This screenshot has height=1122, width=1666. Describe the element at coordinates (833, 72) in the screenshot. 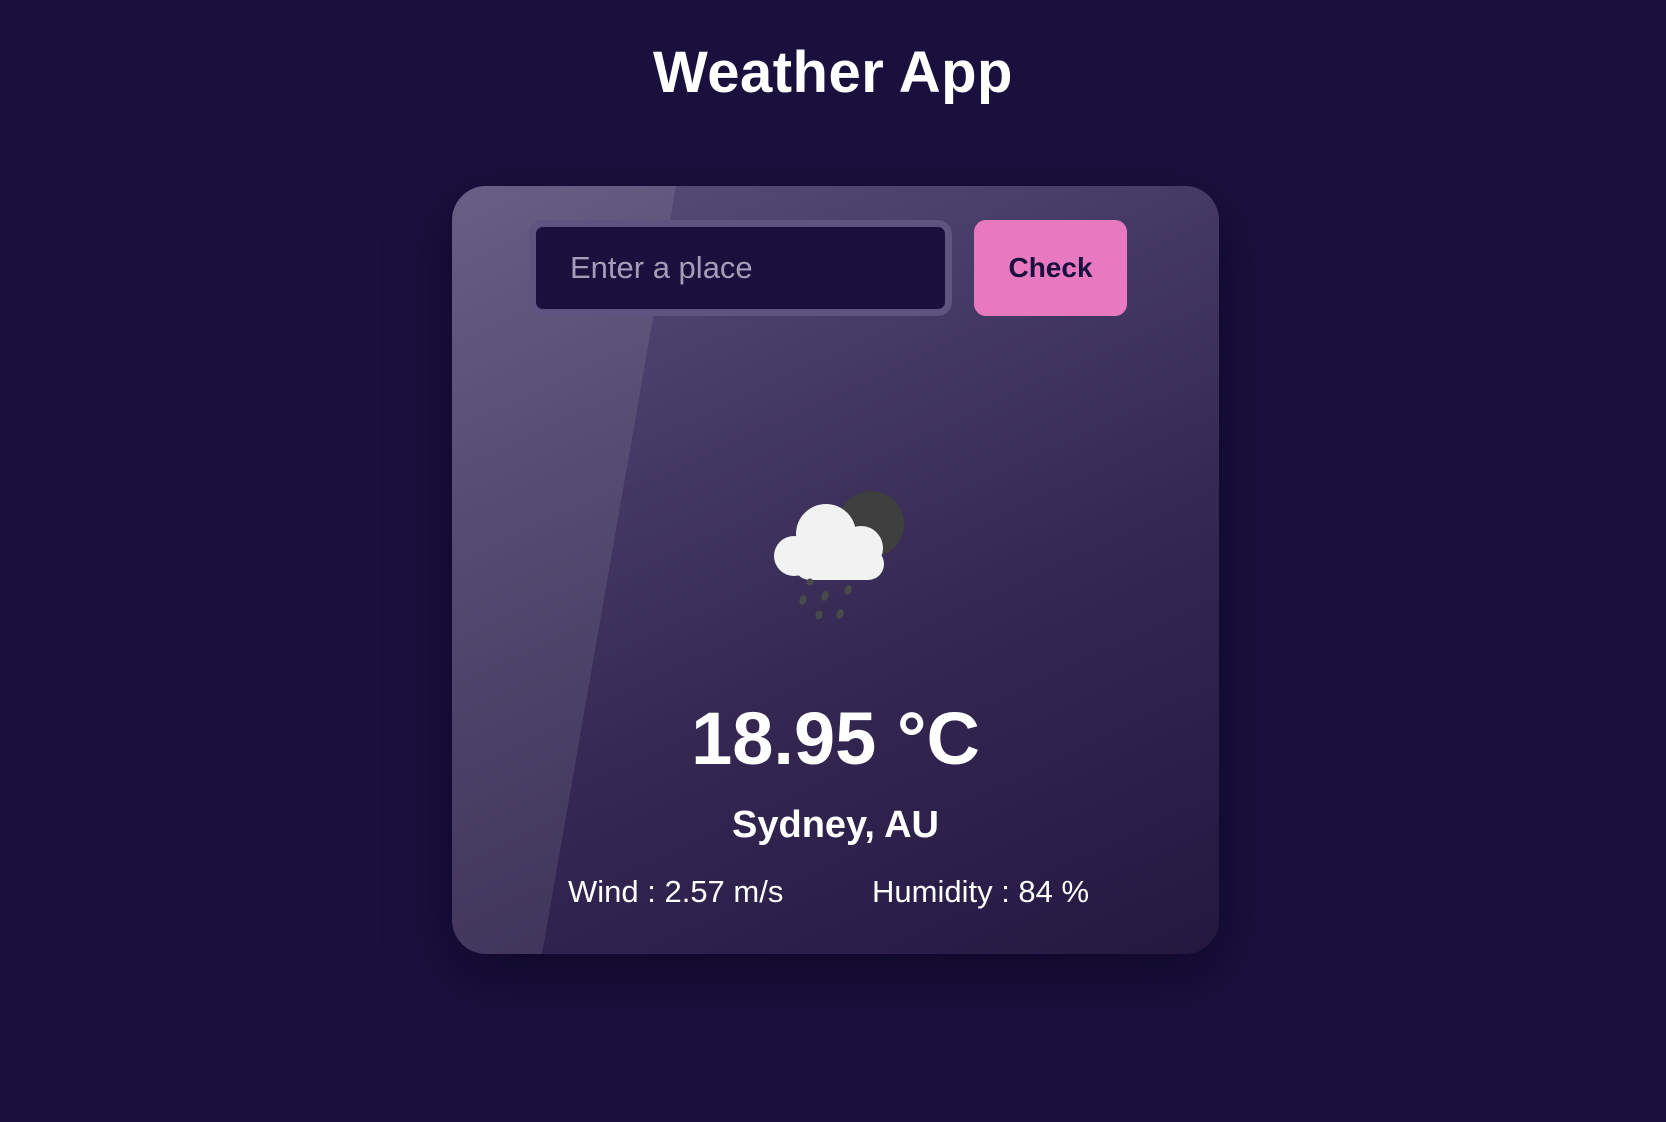

I see `page-title: Weather App` at that location.